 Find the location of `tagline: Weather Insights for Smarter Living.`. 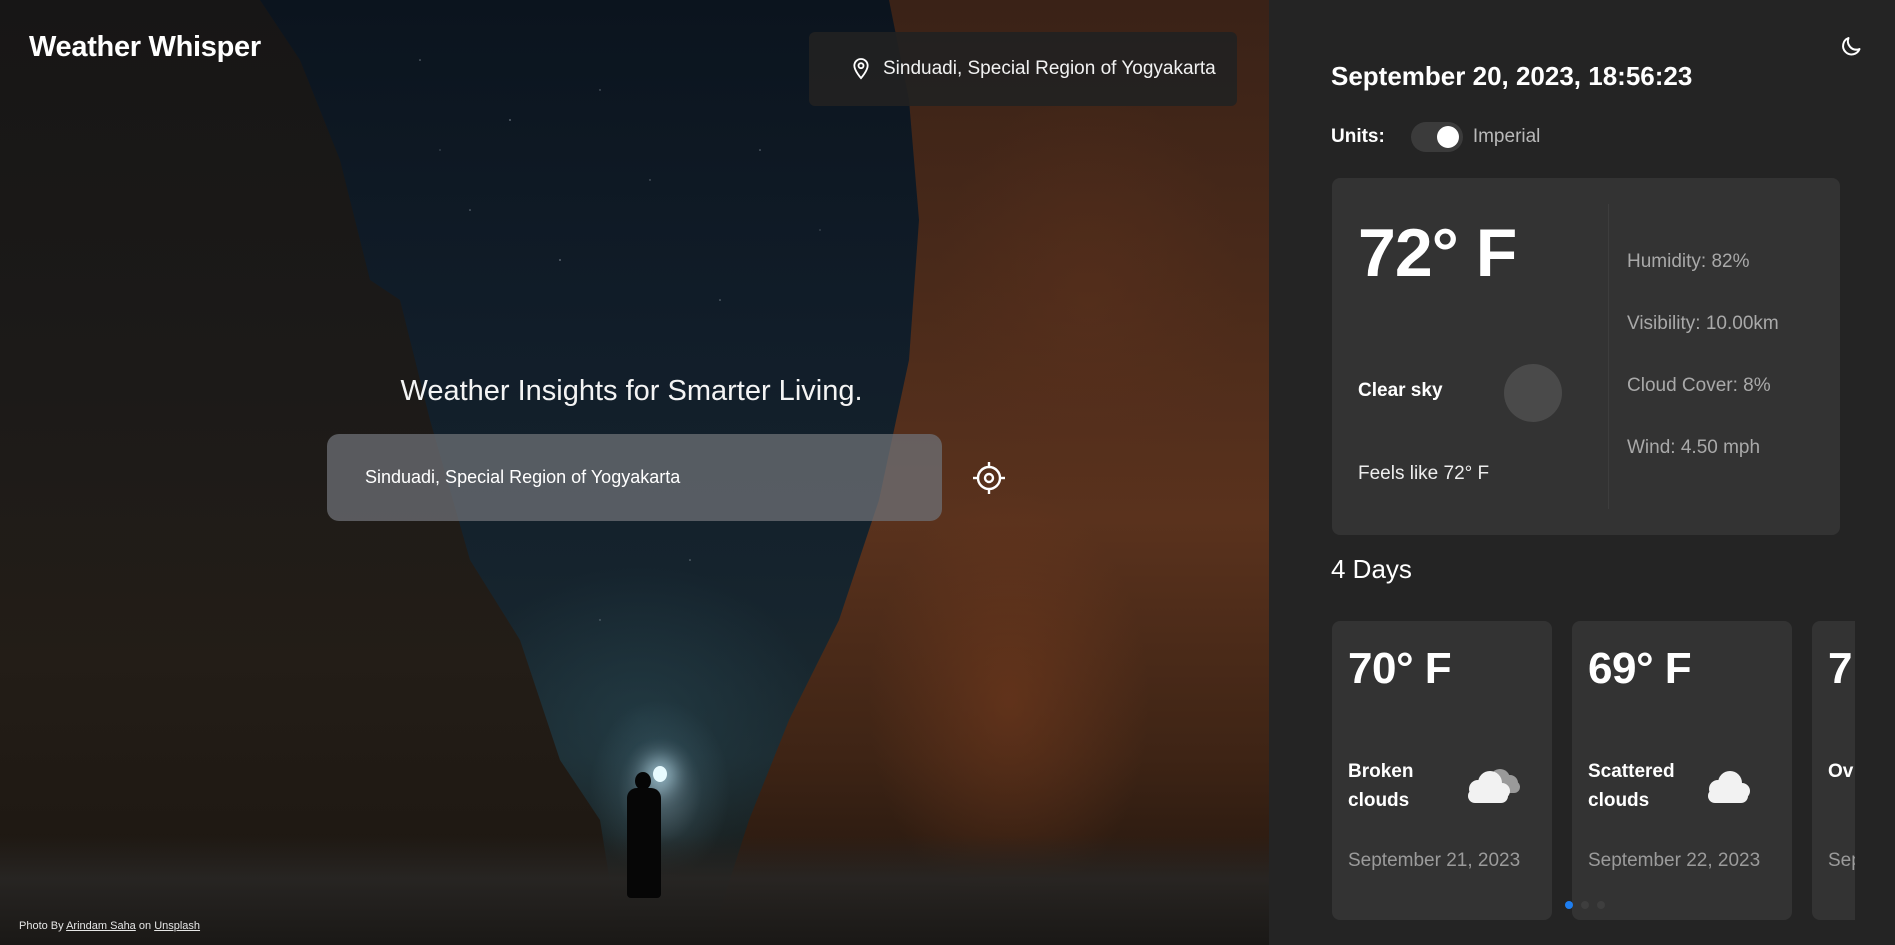

tagline: Weather Insights for Smarter Living. is located at coordinates (631, 391).